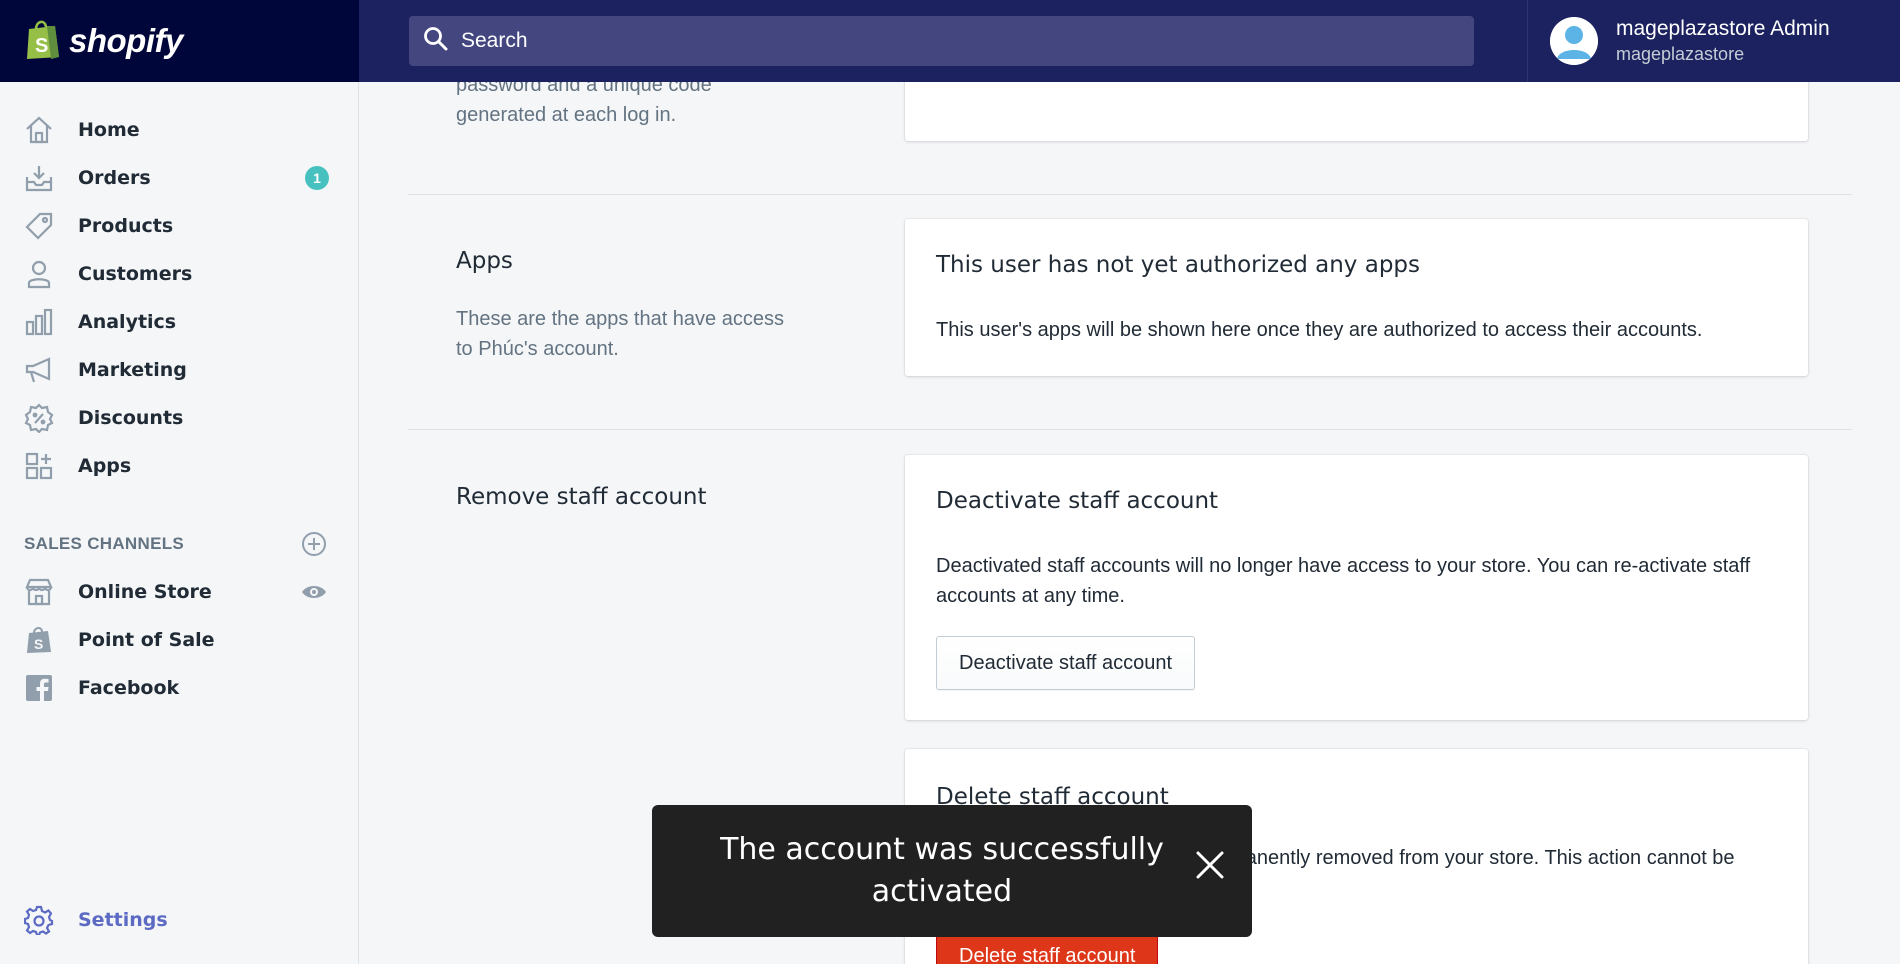 This screenshot has width=1900, height=964. Describe the element at coordinates (126, 226) in the screenshot. I see `sidebar-label: Products` at that location.